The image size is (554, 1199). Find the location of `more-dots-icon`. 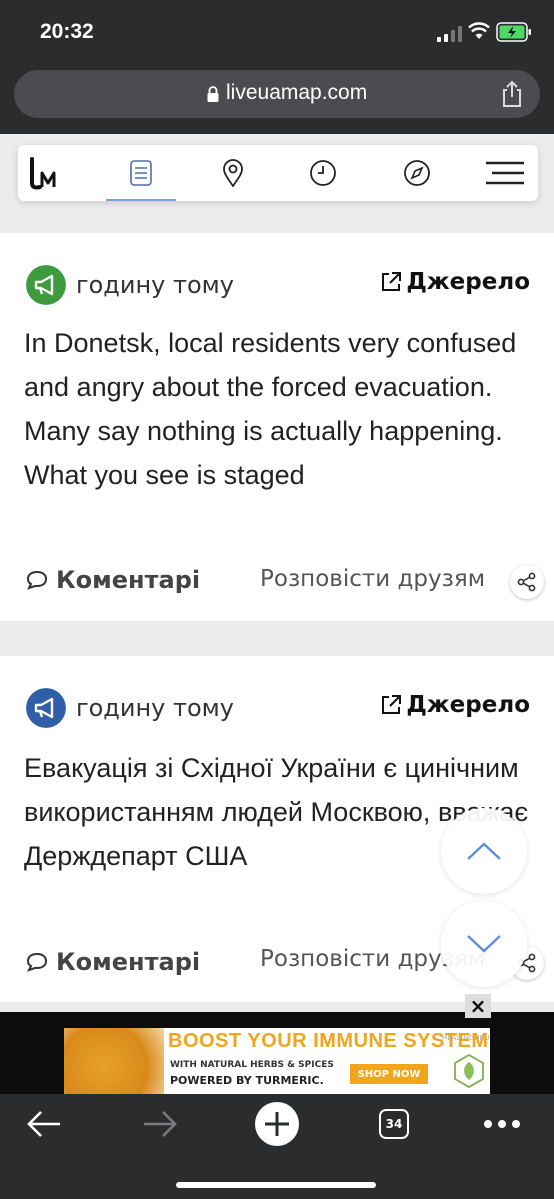

more-dots-icon is located at coordinates (502, 1124).